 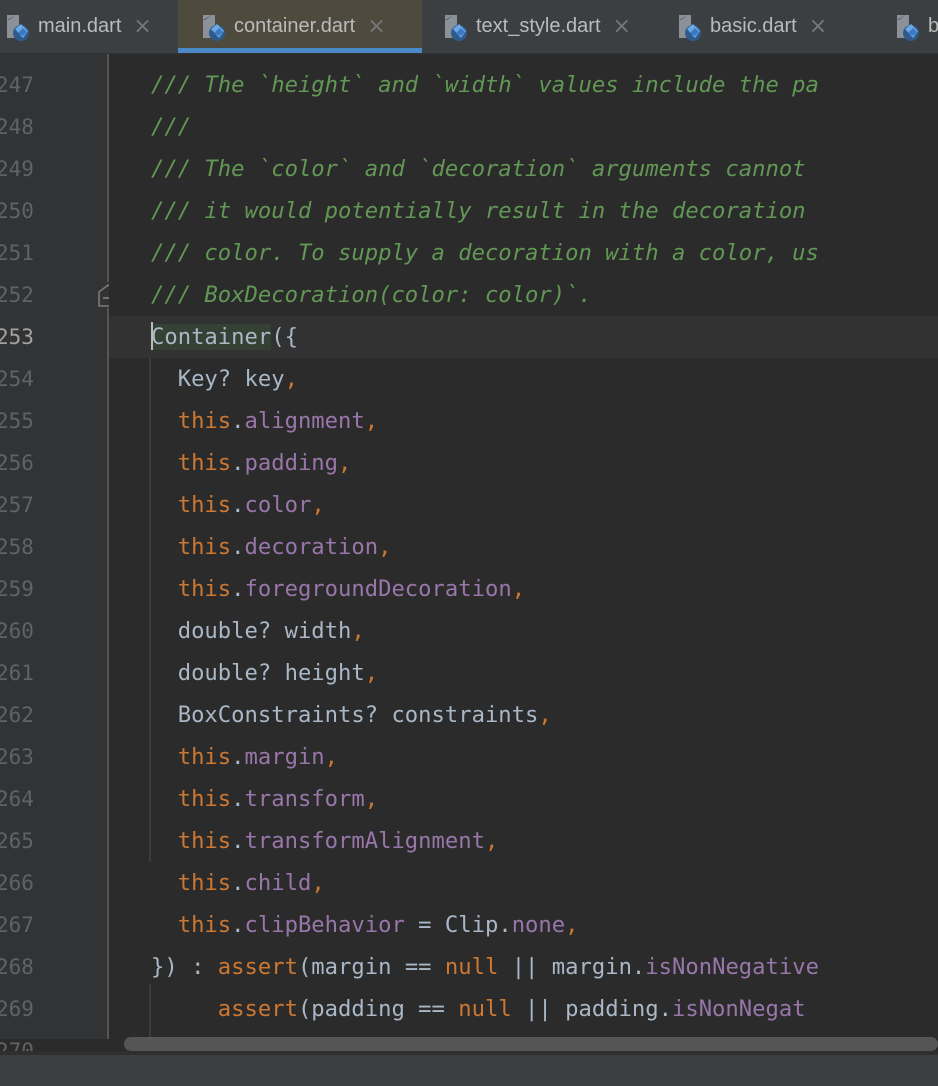 I want to click on line-number: 269, so click(x=17, y=1009).